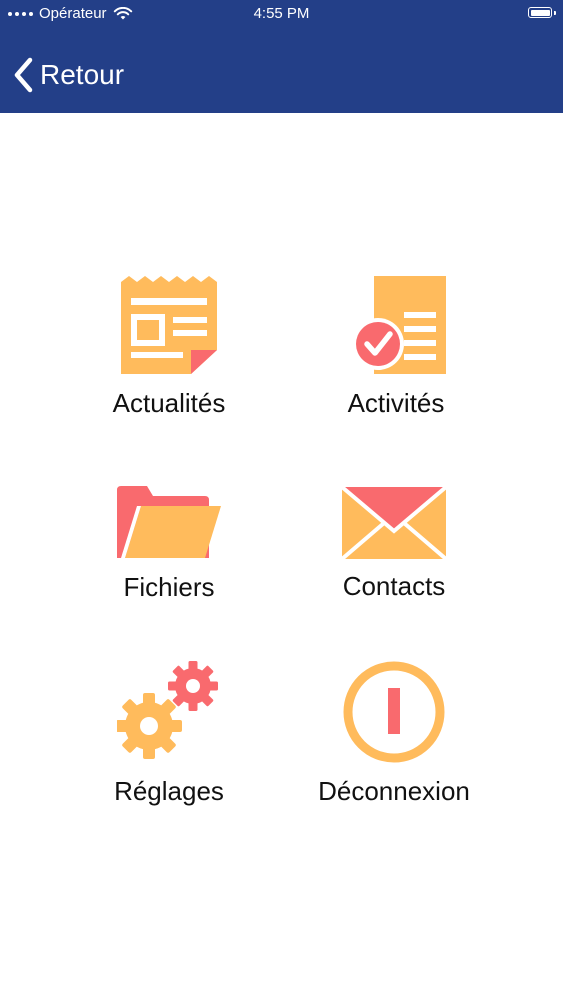 The height and width of the screenshot is (1000, 563). What do you see at coordinates (169, 403) in the screenshot?
I see `menu-item-label: Actualités` at bounding box center [169, 403].